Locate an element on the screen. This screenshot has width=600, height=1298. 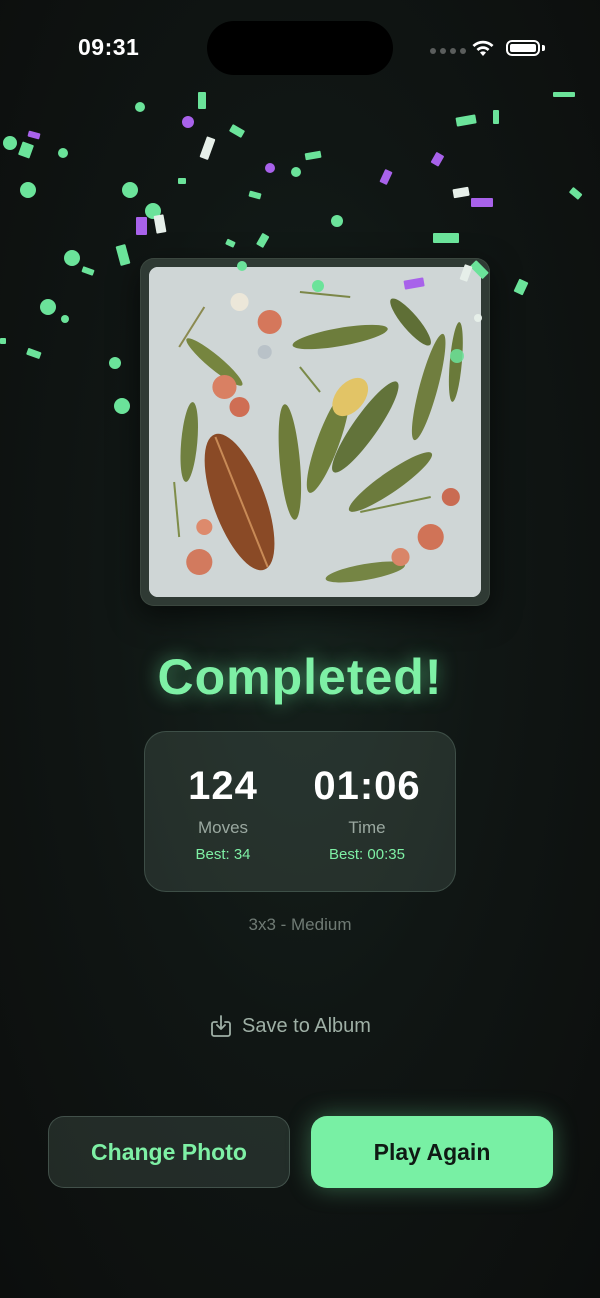
play-again-button: Play Again is located at coordinates (432, 1152).